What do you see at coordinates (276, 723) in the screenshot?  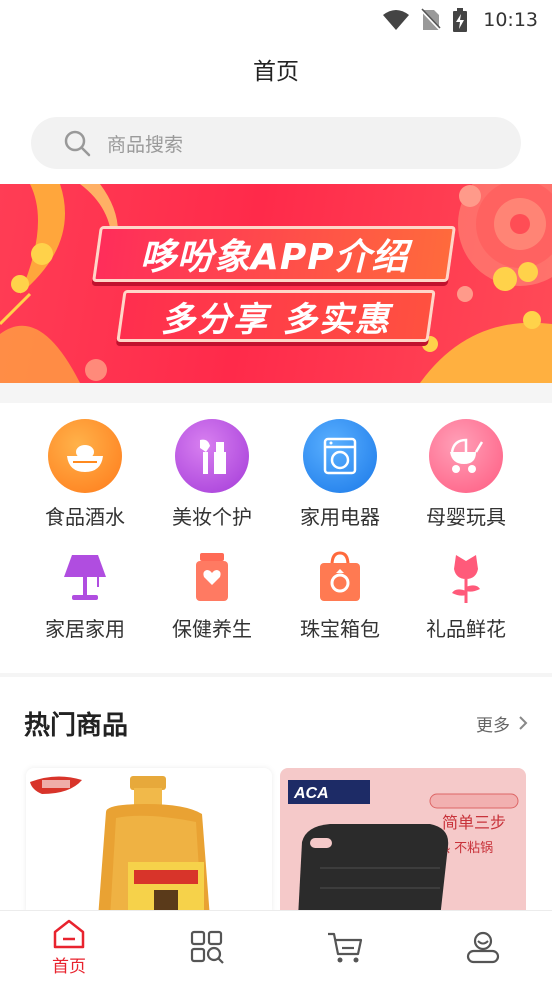 I see `hot-products-header: 热门商品 更多` at bounding box center [276, 723].